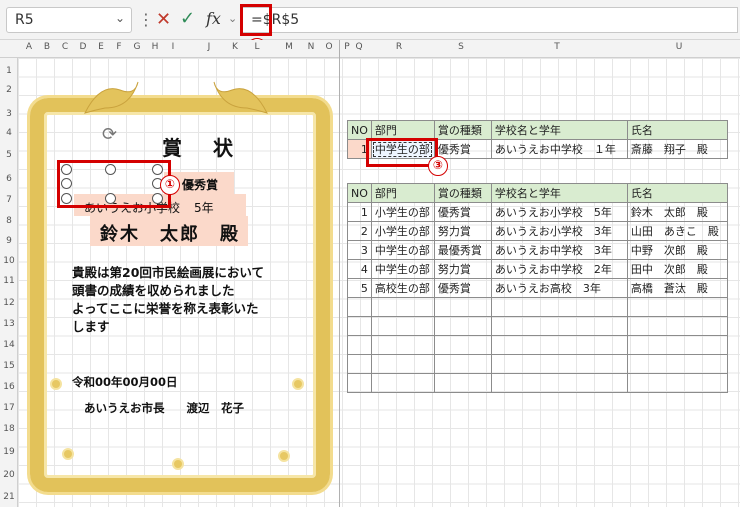 The image size is (740, 507). Describe the element at coordinates (155, 47) in the screenshot. I see `col-h: H` at that location.